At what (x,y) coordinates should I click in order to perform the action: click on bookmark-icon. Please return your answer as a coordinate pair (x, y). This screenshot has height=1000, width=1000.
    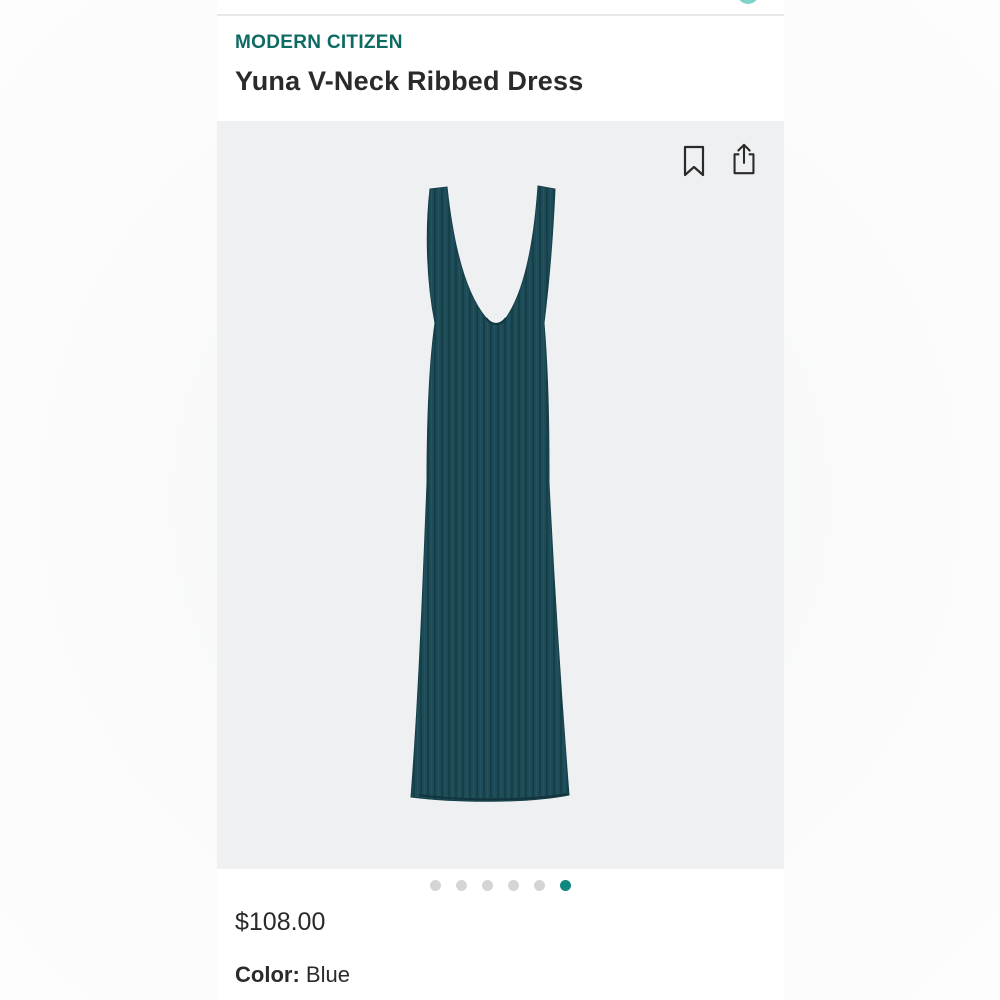
    Looking at the image, I should click on (694, 161).